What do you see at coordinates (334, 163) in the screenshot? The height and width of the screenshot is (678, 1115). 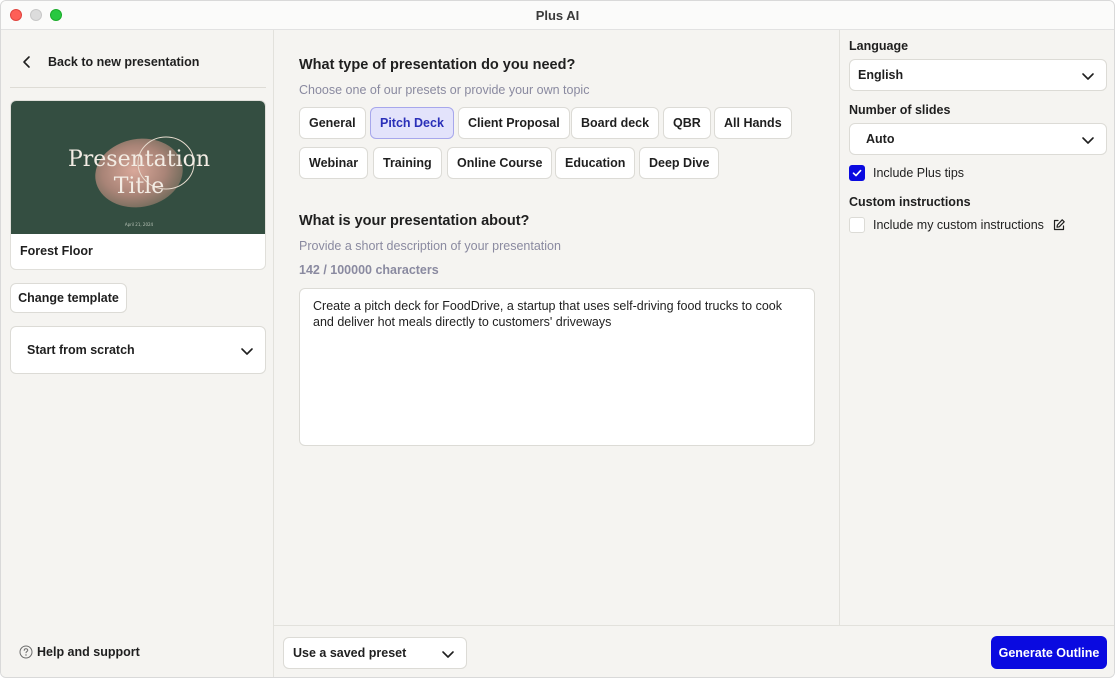 I see `preset-chip: Webinar` at bounding box center [334, 163].